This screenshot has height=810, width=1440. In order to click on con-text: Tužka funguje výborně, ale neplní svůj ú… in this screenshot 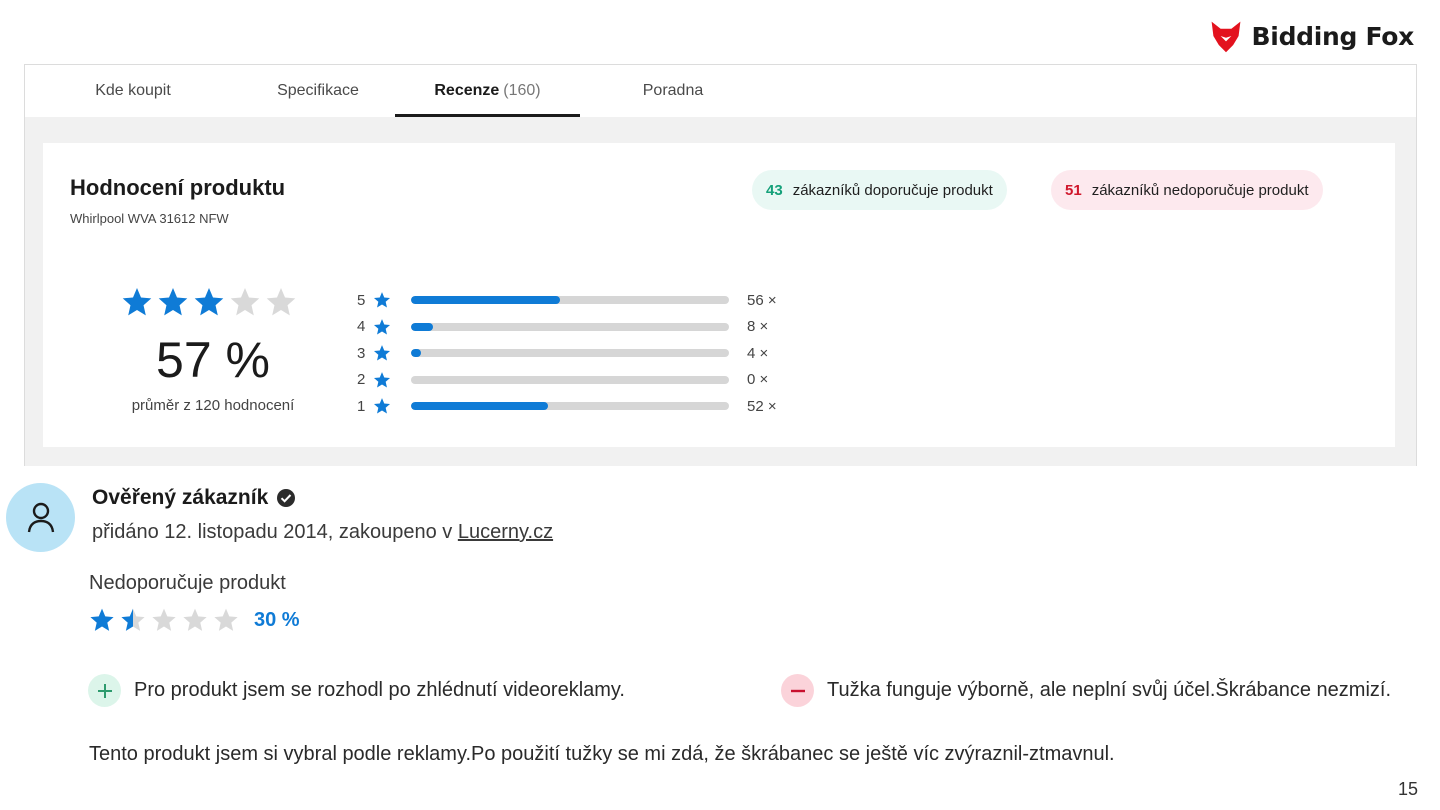, I will do `click(1109, 690)`.